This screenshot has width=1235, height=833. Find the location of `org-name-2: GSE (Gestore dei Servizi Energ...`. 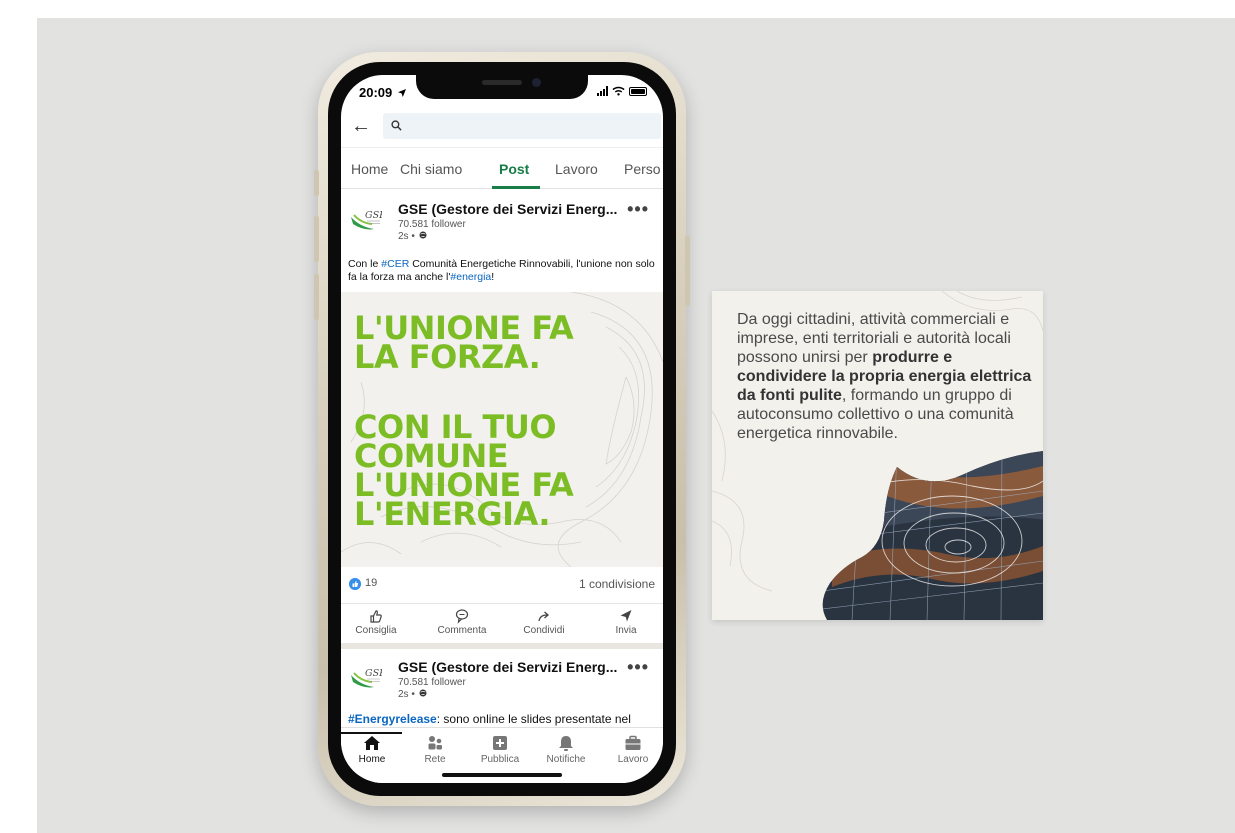

org-name-2: GSE (Gestore dei Servizi Energ... is located at coordinates (507, 667).